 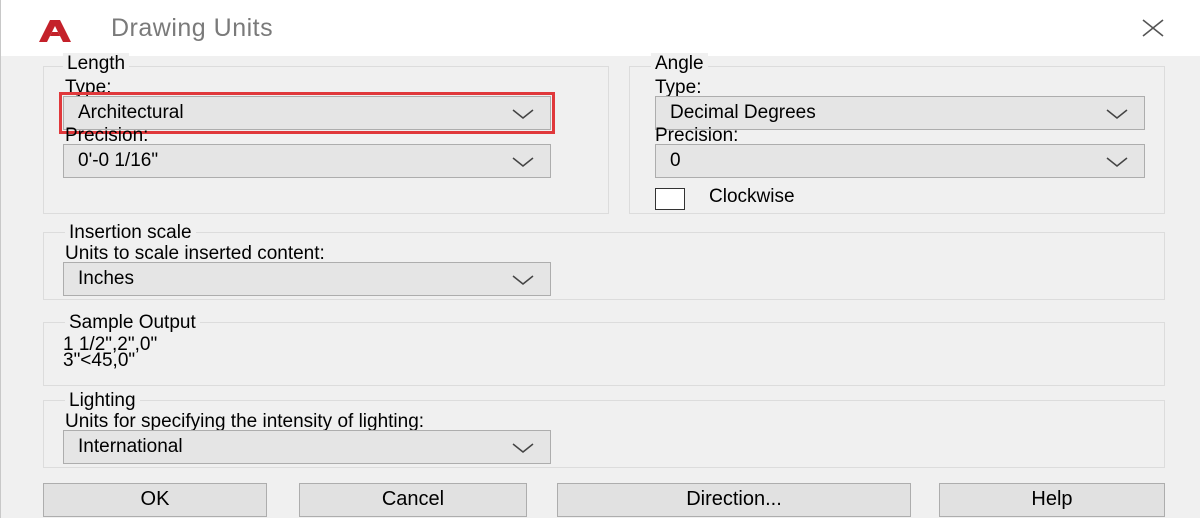 I want to click on angle-precision-select: 0, so click(x=900, y=161).